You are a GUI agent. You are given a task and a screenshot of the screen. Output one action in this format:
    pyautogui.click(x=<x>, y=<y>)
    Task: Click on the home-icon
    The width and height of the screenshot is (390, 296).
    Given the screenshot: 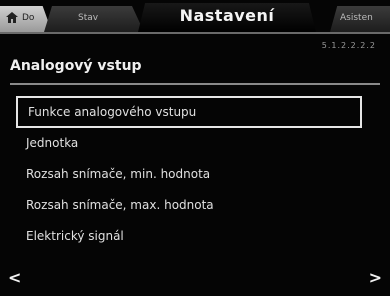 What is the action you would take?
    pyautogui.click(x=12, y=17)
    